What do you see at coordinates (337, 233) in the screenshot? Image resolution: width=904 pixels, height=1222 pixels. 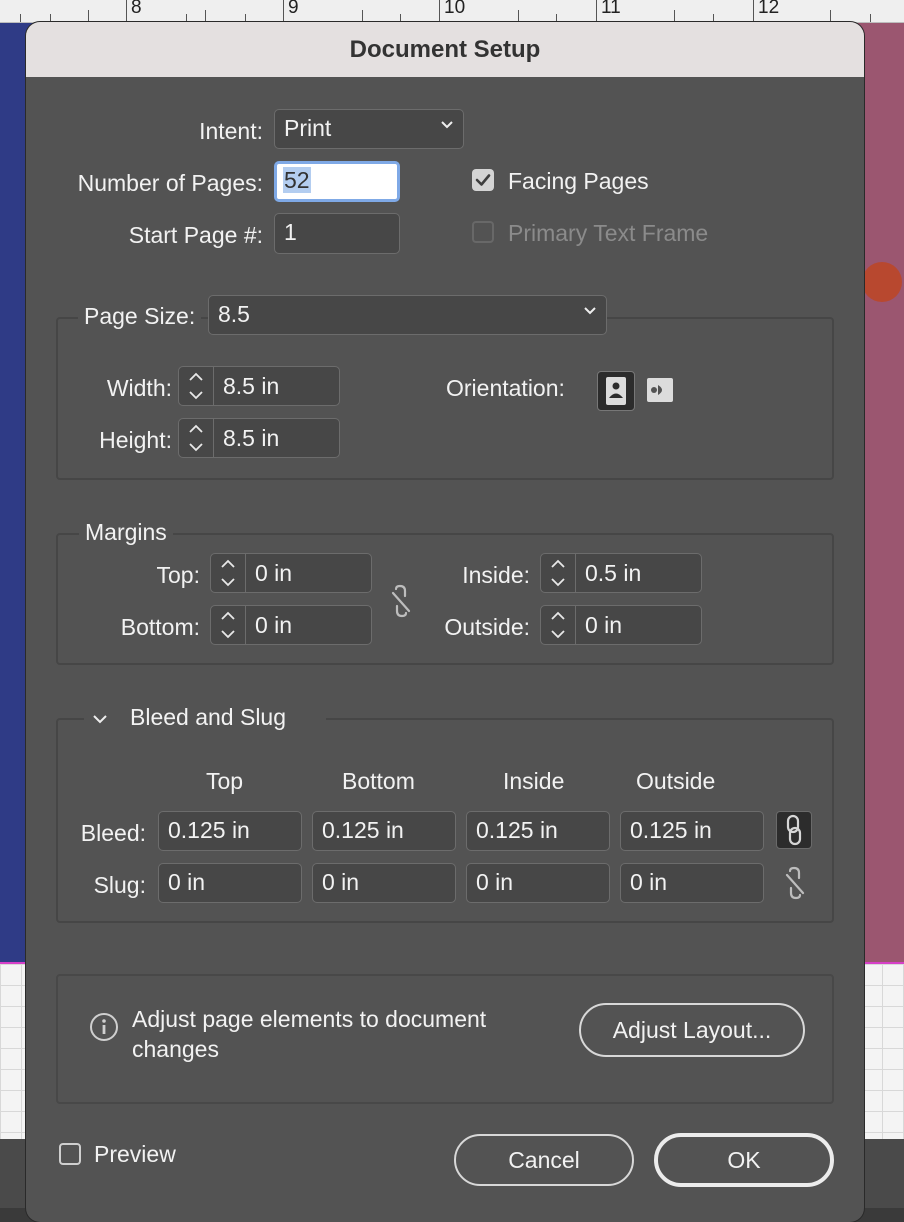 I see `start-page-input: 1` at bounding box center [337, 233].